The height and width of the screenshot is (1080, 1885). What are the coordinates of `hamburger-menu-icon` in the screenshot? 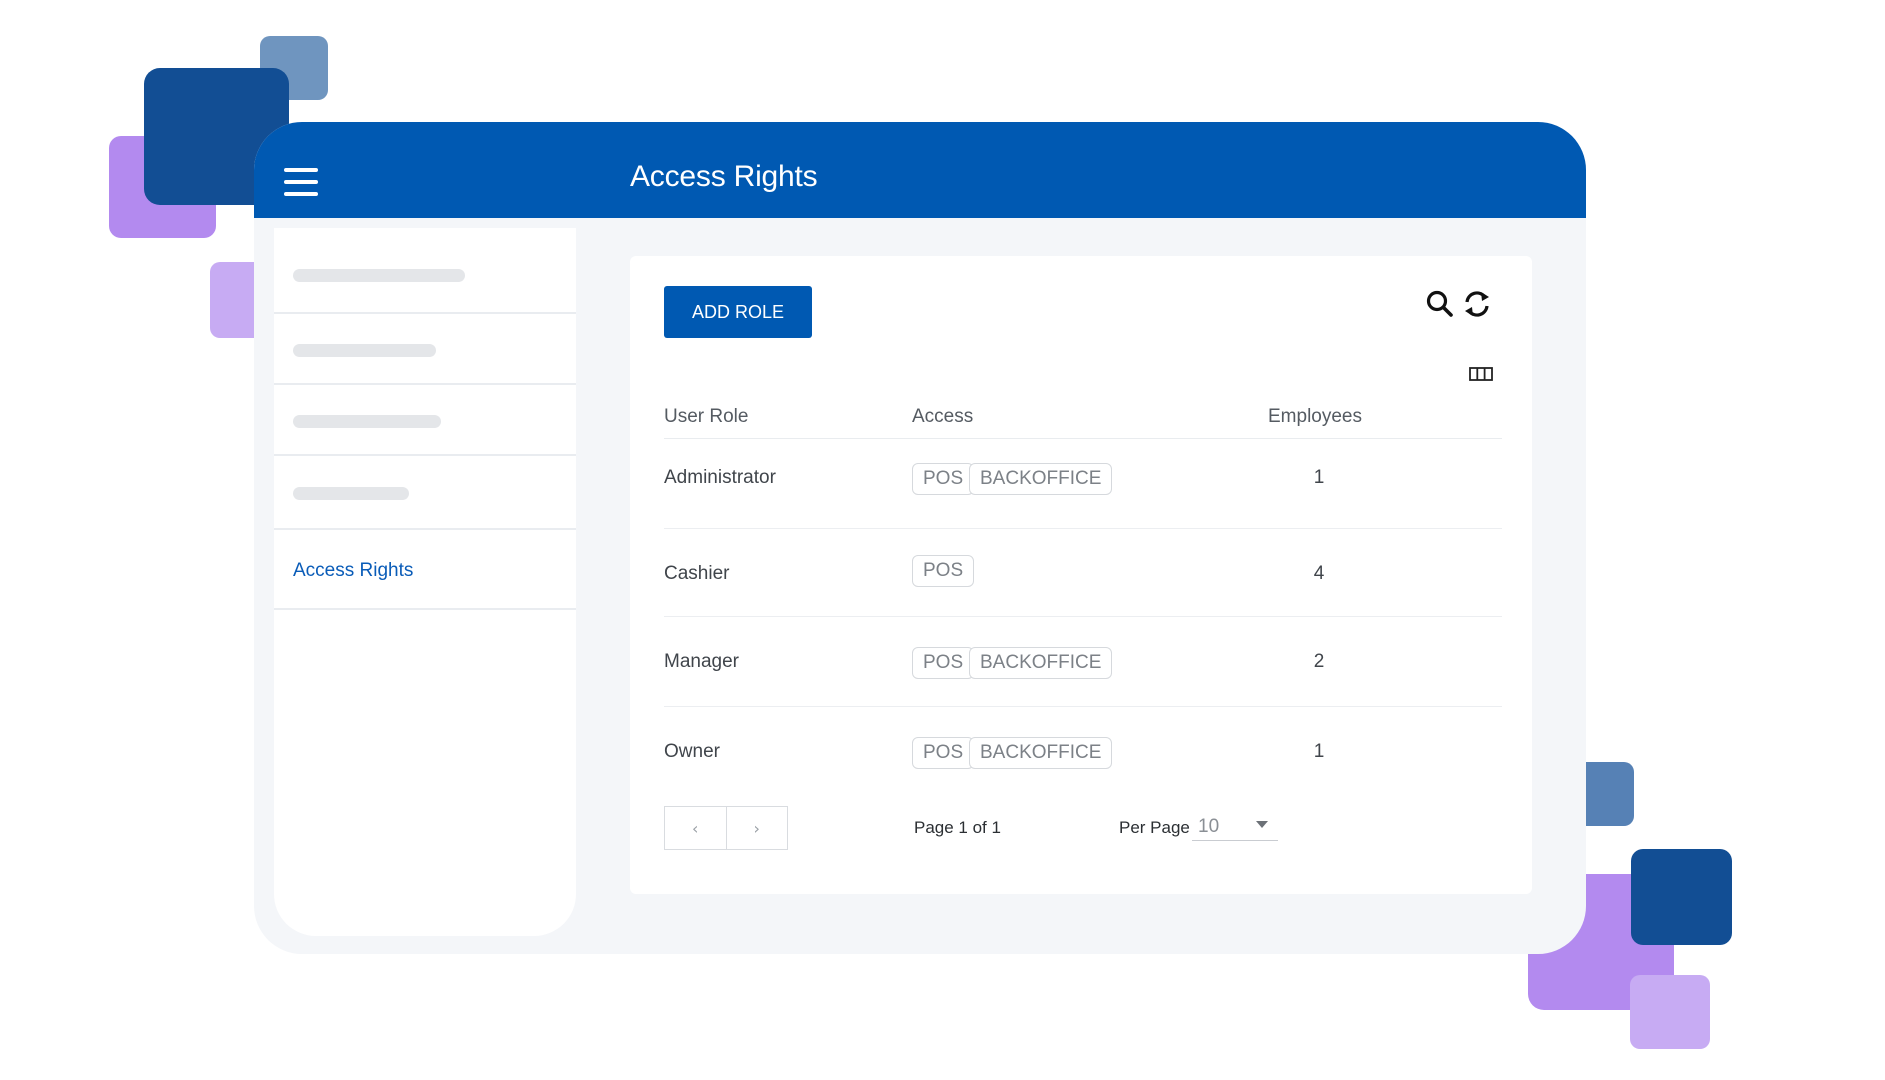 It's located at (301, 182).